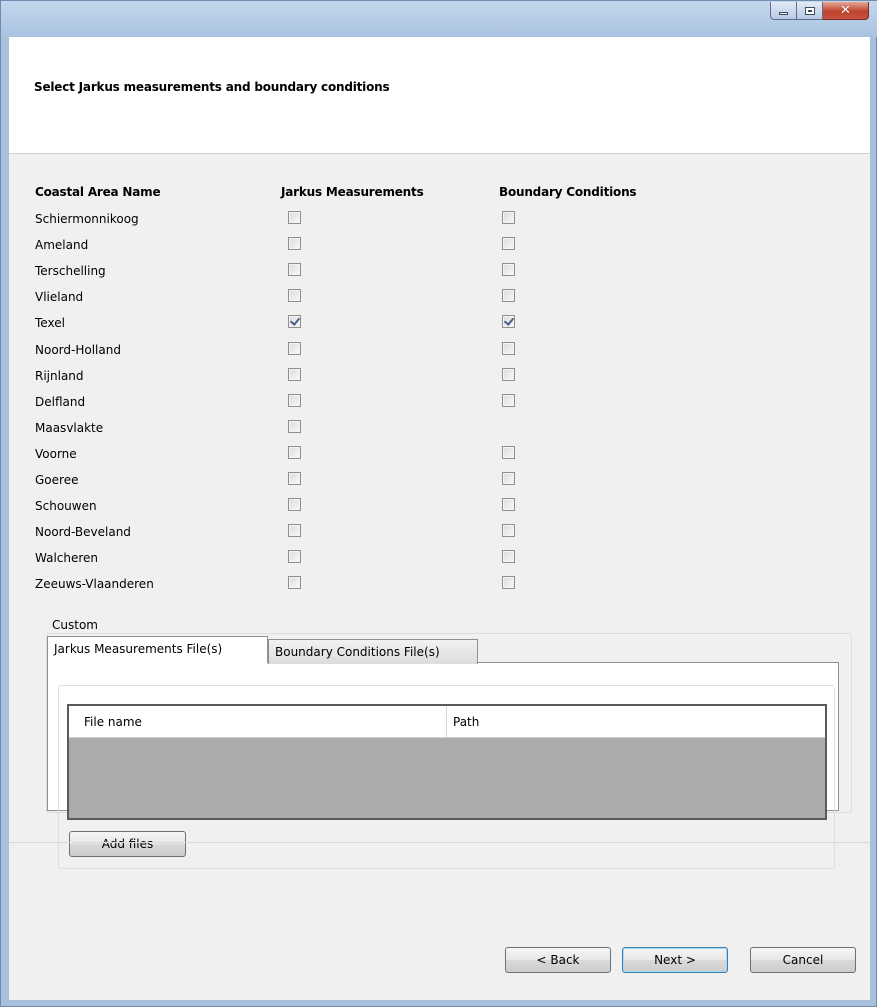 This screenshot has width=877, height=1007. What do you see at coordinates (439, 585) in the screenshot?
I see `area-row: Zeeuws-Vlaanderen` at bounding box center [439, 585].